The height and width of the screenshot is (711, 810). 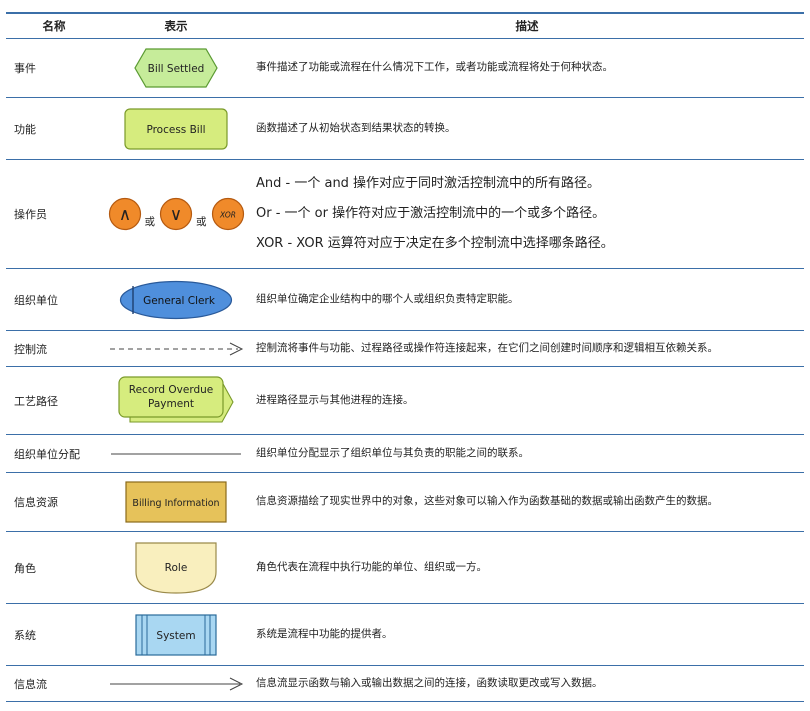 I want to click on row-name: 事件, so click(x=54, y=68).